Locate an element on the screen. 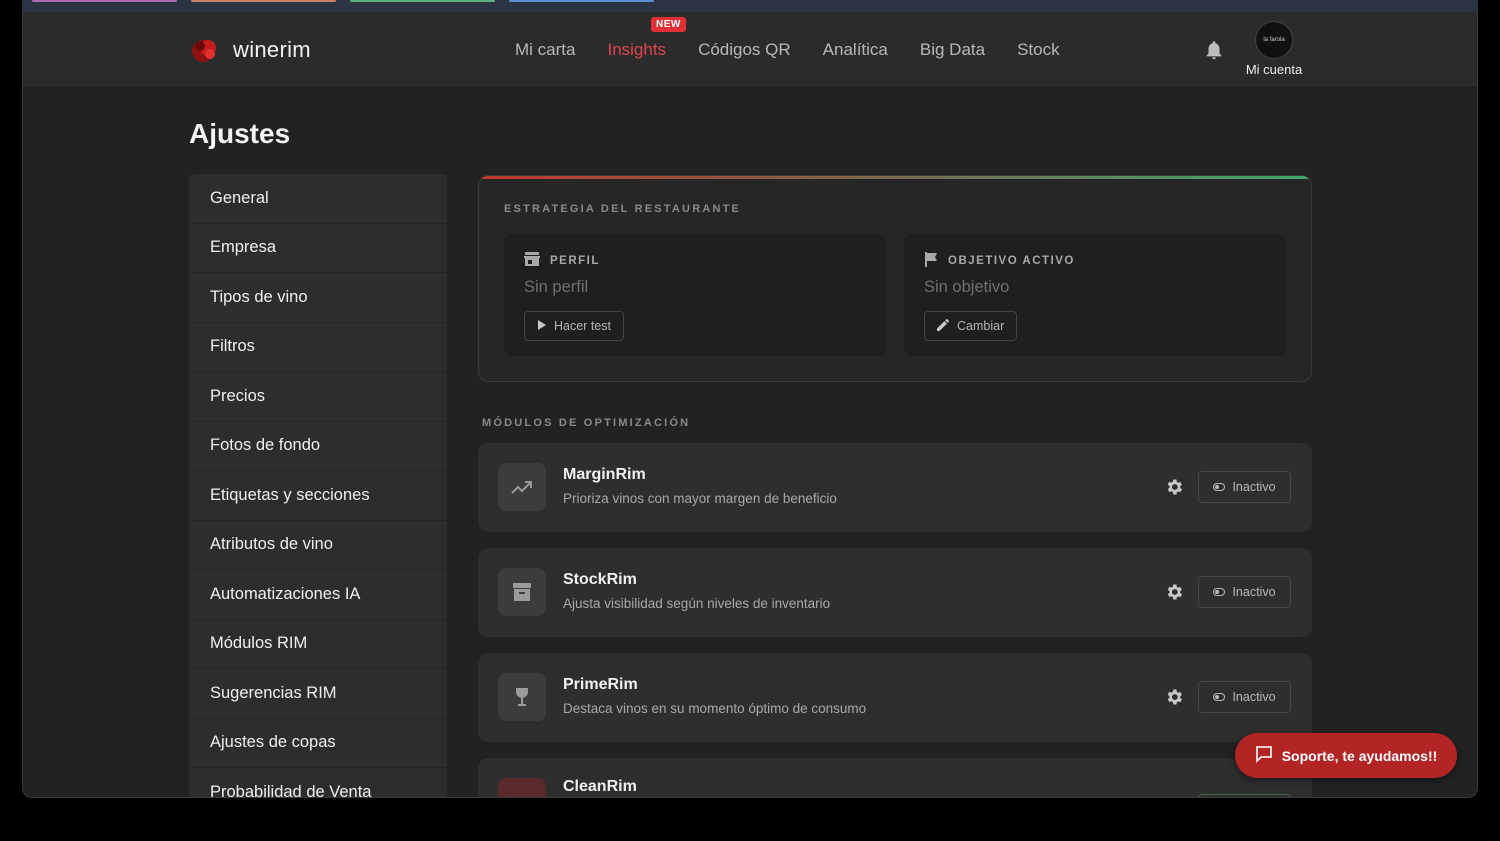 This screenshot has height=841, width=1500. strategy-label: ESTRATEGIA DEL RESTAURANTE is located at coordinates (623, 209).